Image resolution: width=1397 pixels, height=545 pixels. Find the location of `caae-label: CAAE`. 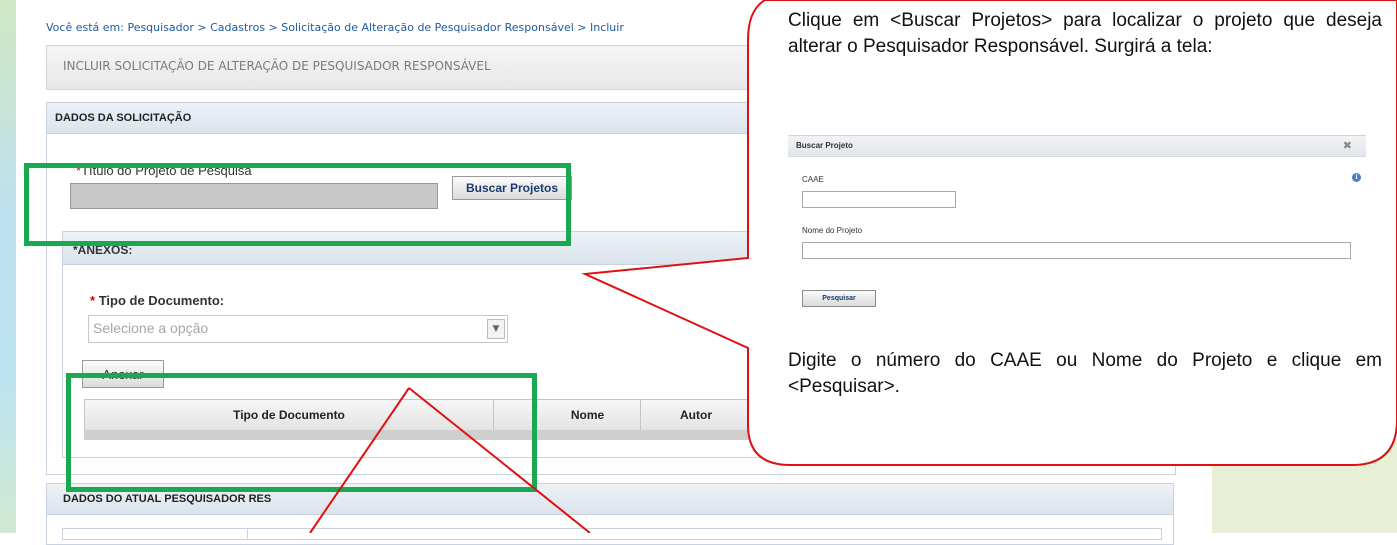

caae-label: CAAE is located at coordinates (813, 179).